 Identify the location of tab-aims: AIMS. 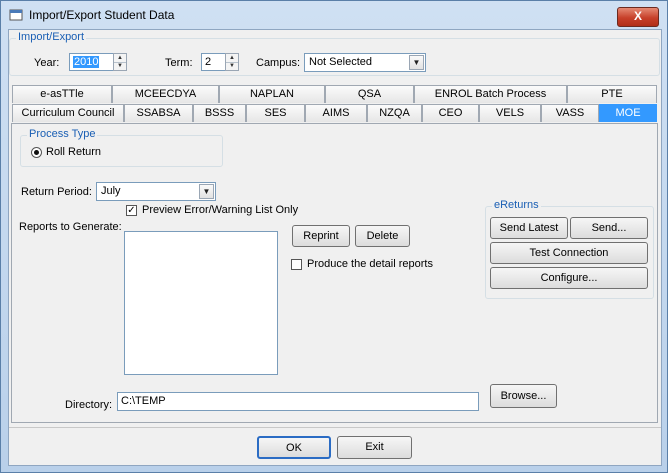
(336, 113).